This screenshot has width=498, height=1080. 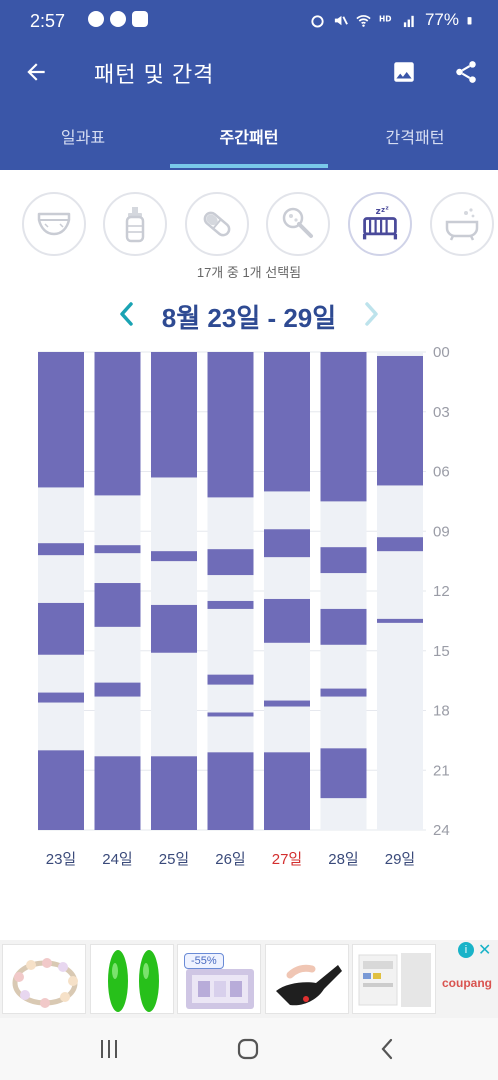 I want to click on status-time: 2:57, so click(x=48, y=21).